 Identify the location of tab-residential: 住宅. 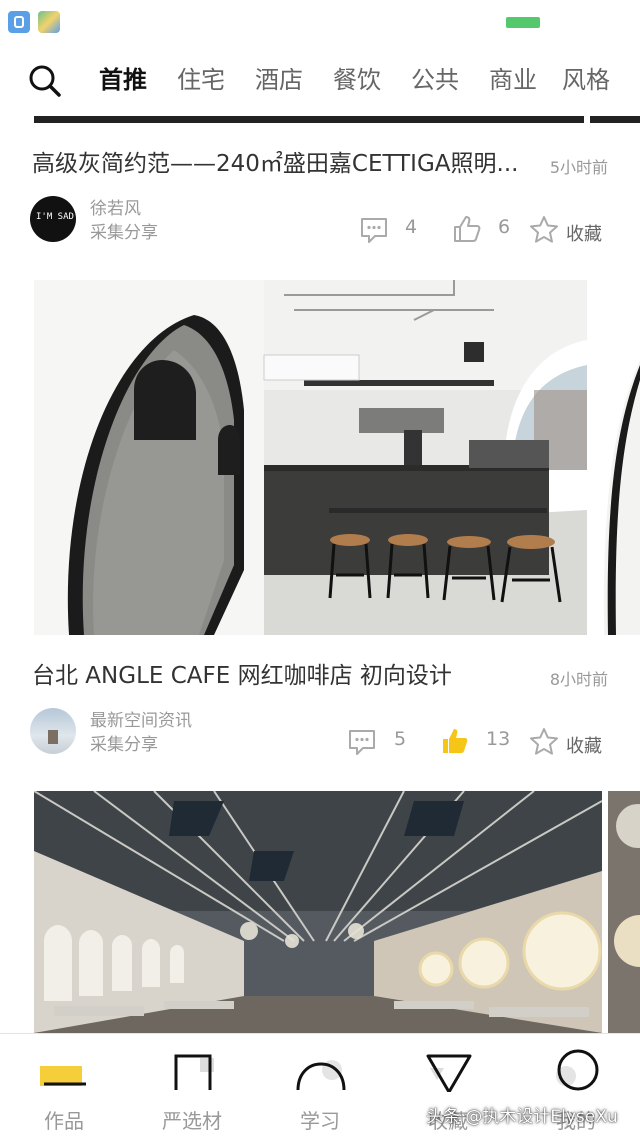
(201, 80).